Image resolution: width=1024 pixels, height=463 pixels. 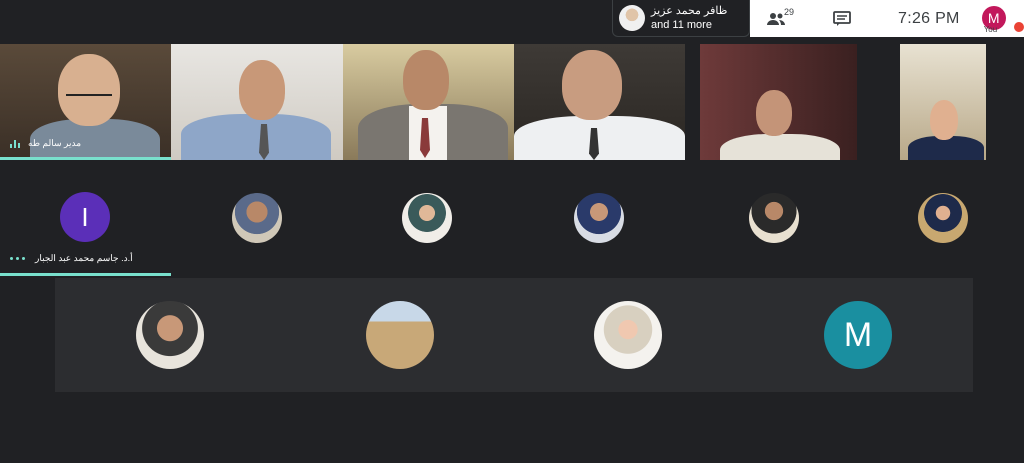 What do you see at coordinates (17, 258) in the screenshot?
I see `more-options-icon` at bounding box center [17, 258].